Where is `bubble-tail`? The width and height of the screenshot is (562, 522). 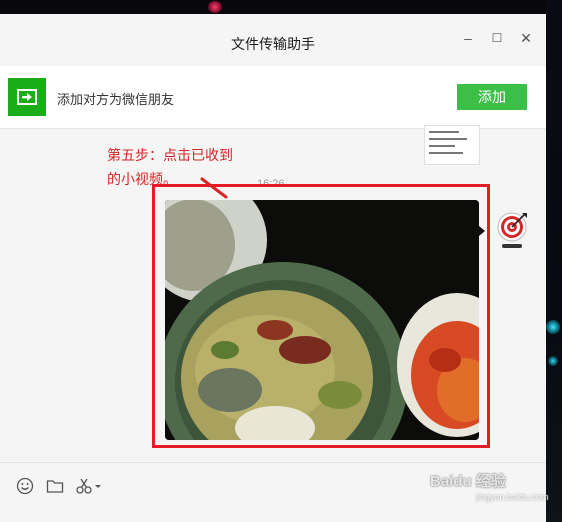
bubble-tail is located at coordinates (482, 231).